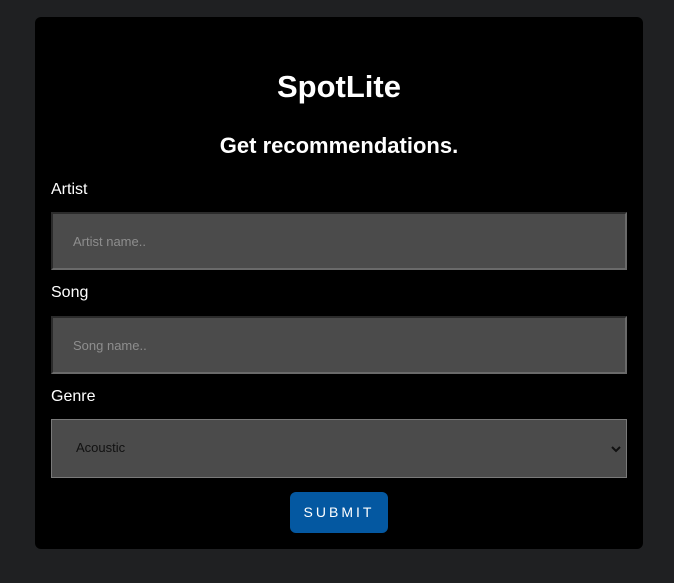 This screenshot has width=674, height=583. What do you see at coordinates (339, 512) in the screenshot?
I see `submit-button: SUBMIT` at bounding box center [339, 512].